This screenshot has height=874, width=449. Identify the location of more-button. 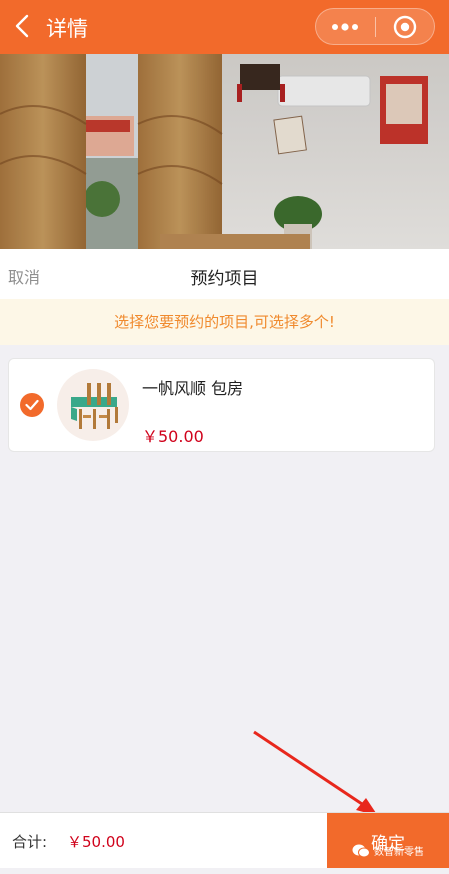
(345, 26).